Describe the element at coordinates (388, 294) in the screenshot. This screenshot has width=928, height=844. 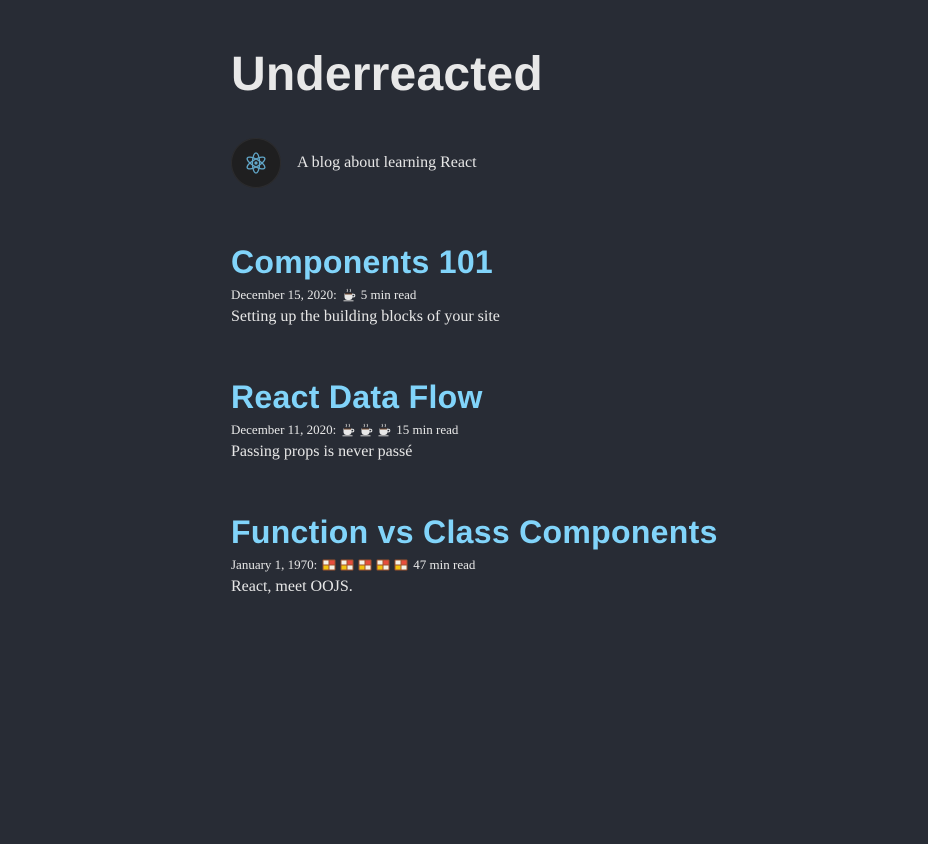
I see `post-read-time: 5 min read` at that location.